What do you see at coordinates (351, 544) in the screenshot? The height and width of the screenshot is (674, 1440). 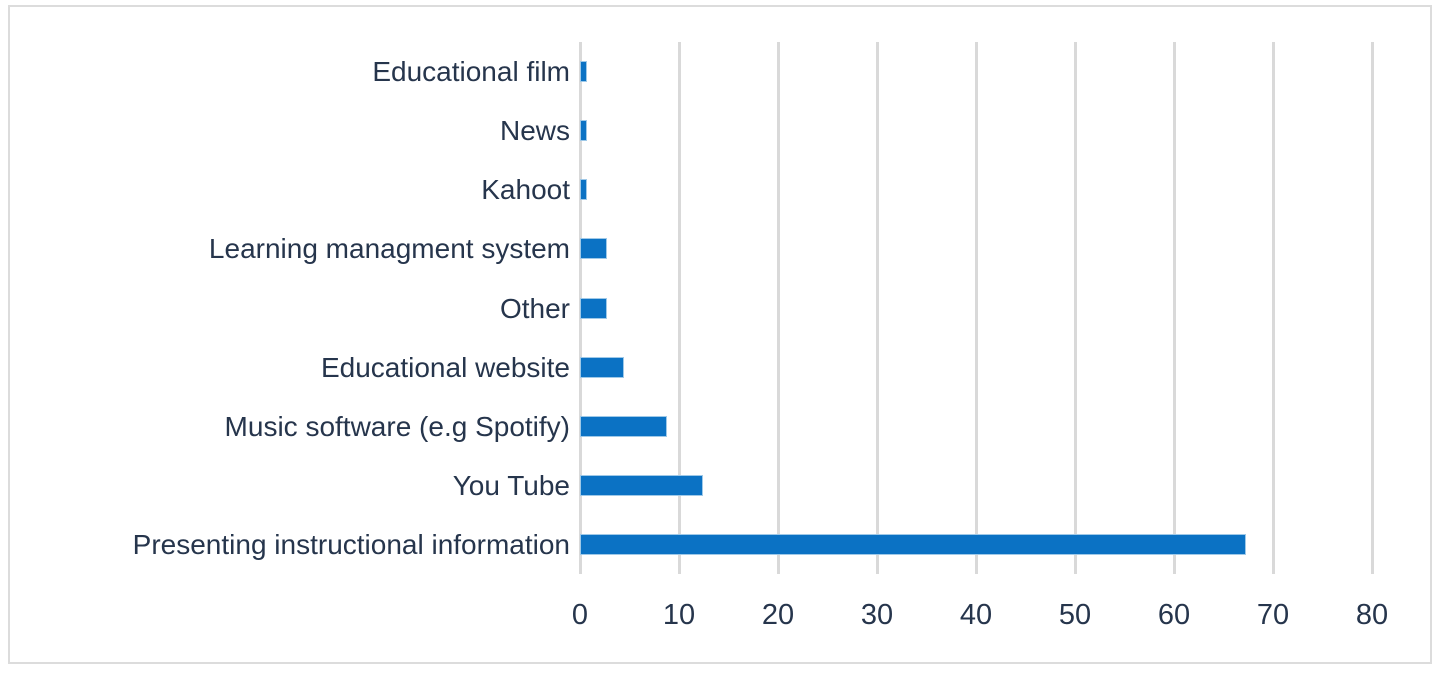 I see `y-axis-label: Presenting instructional information` at bounding box center [351, 544].